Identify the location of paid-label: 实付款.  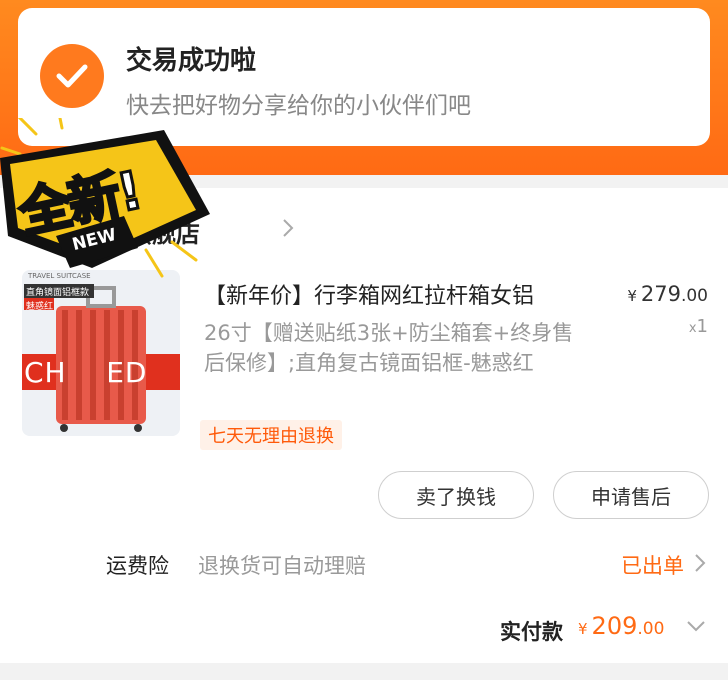
(531, 632).